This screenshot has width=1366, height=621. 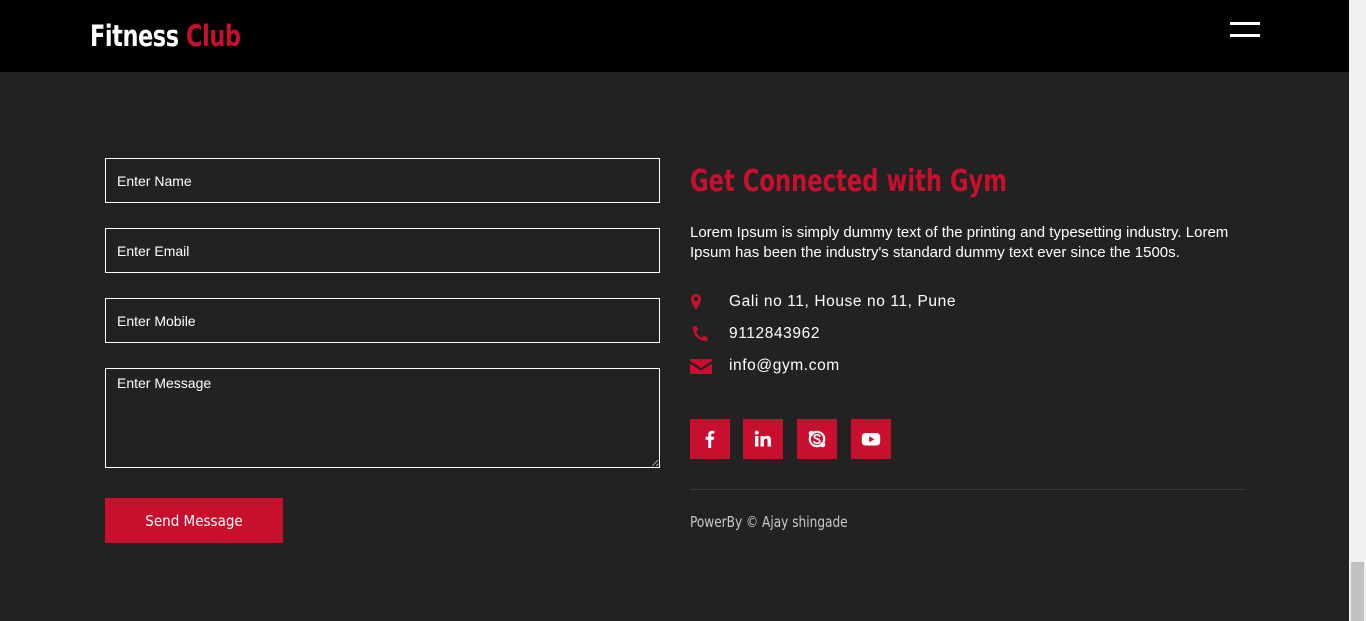 What do you see at coordinates (382, 320) in the screenshot?
I see `mobile-input` at bounding box center [382, 320].